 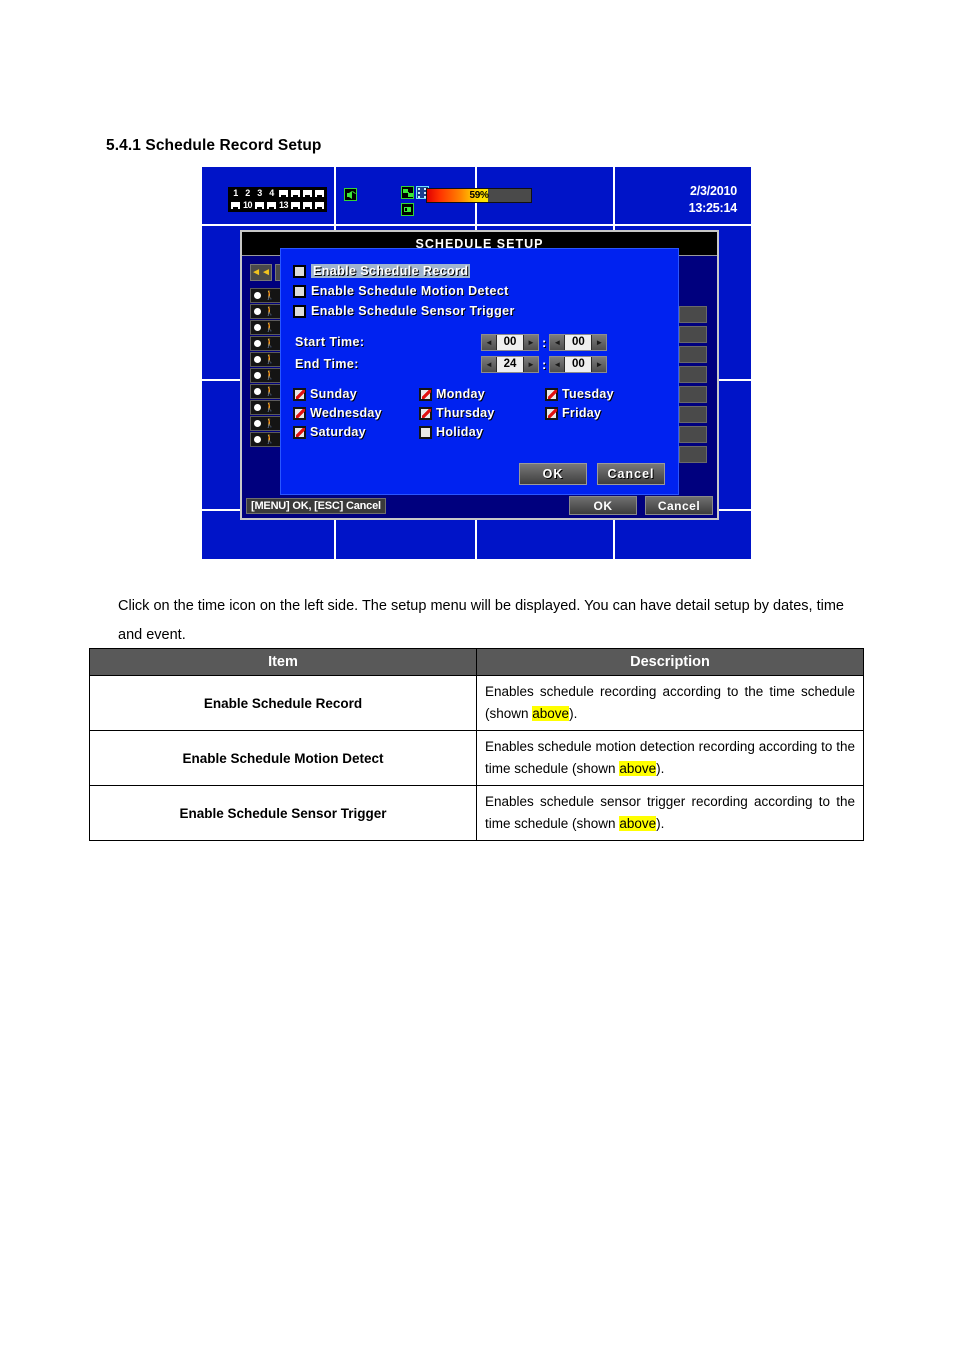 What do you see at coordinates (641, 505) in the screenshot?
I see `schedule-window-buttons: OK Cancel` at bounding box center [641, 505].